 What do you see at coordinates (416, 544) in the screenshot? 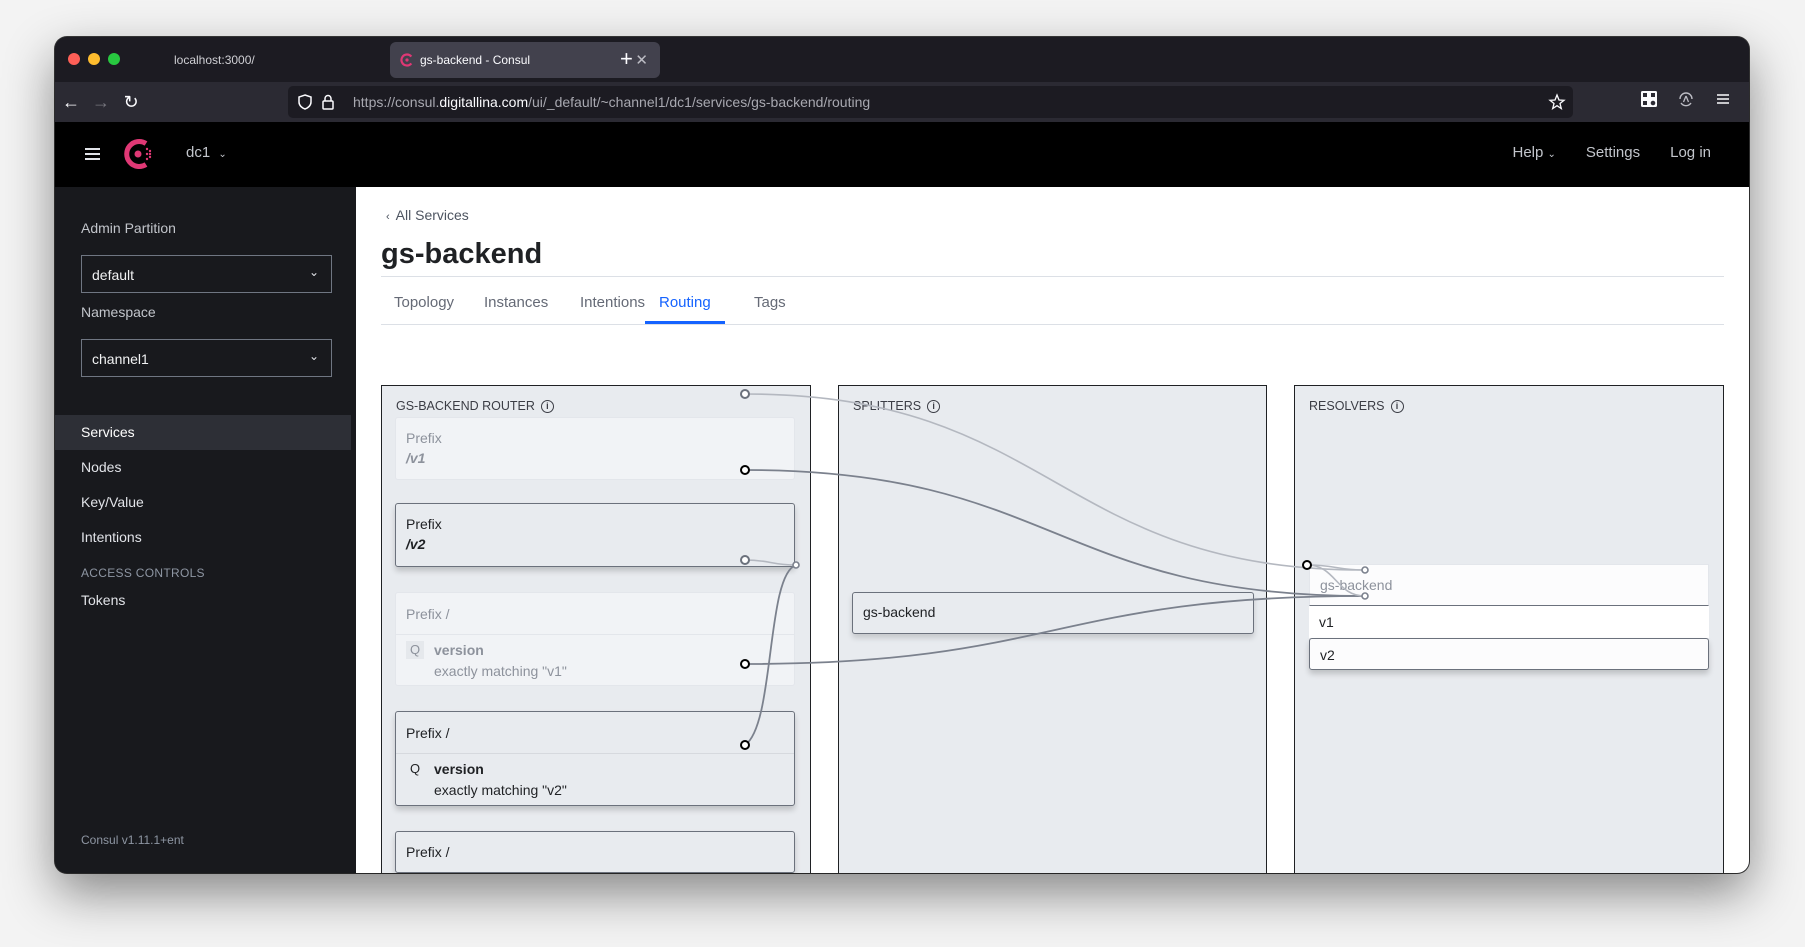
I see `route-match-value: /v2` at bounding box center [416, 544].